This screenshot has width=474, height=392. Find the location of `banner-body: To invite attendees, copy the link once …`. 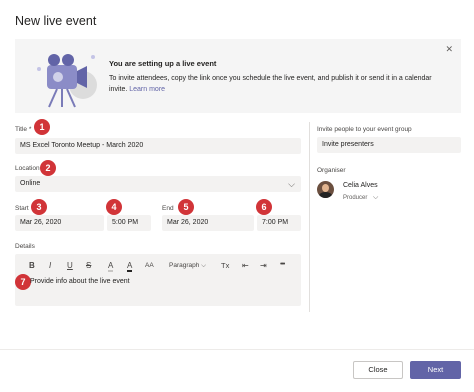

banner-body: To invite attendees, copy the link once … is located at coordinates (274, 84).